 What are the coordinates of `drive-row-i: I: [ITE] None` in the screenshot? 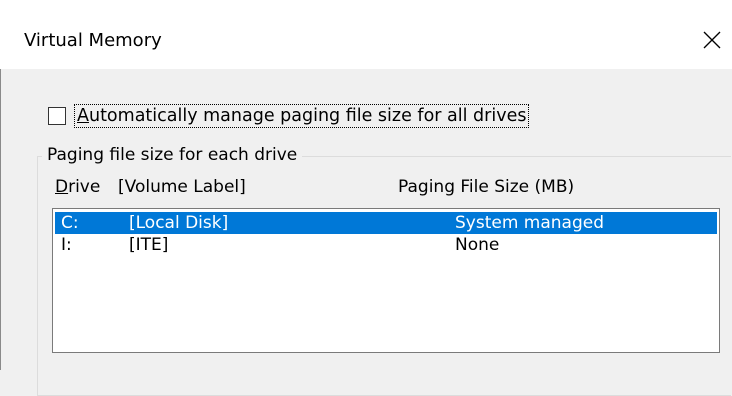 It's located at (386, 245).